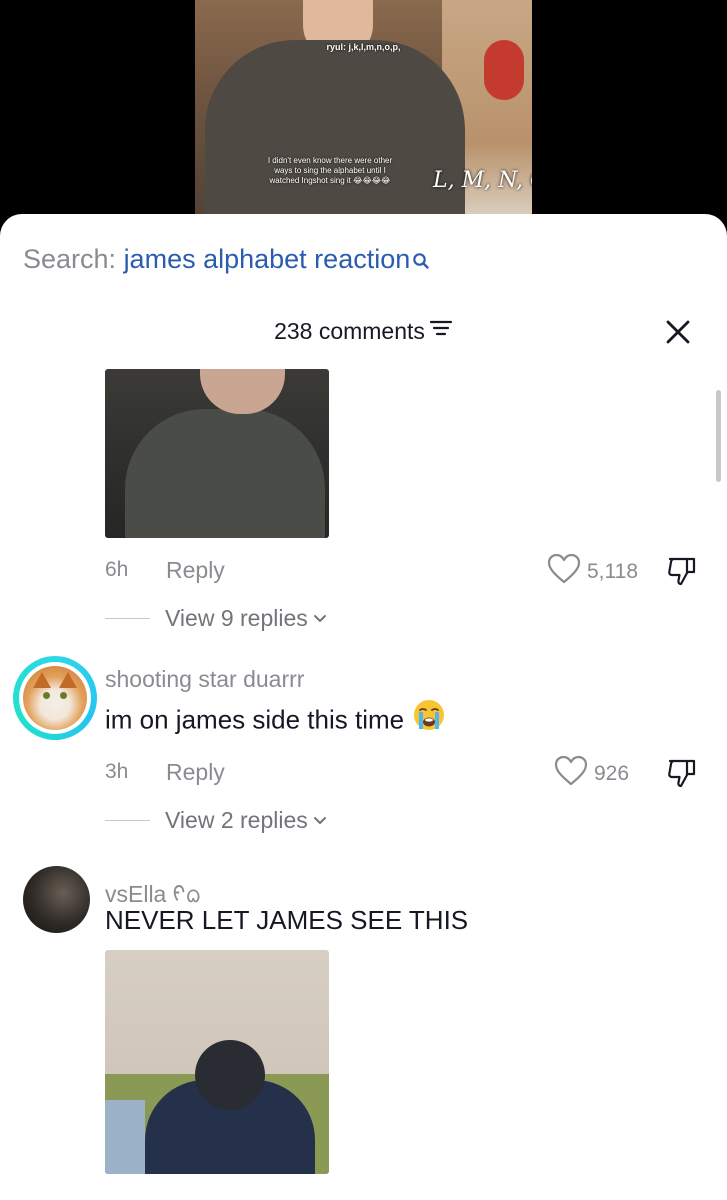 The width and height of the screenshot is (727, 1200). Describe the element at coordinates (429, 718) in the screenshot. I see `crying-face-emoji` at that location.